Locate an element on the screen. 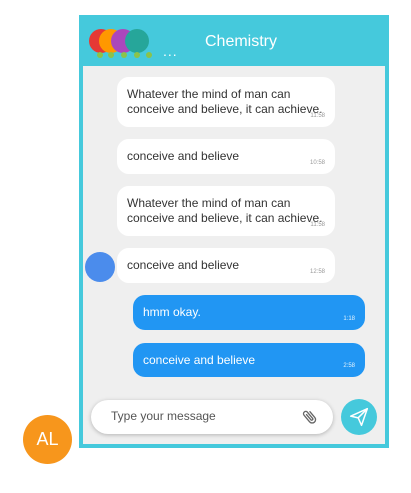  message-bubble-incoming: conceive and believe 12:58 is located at coordinates (226, 265).